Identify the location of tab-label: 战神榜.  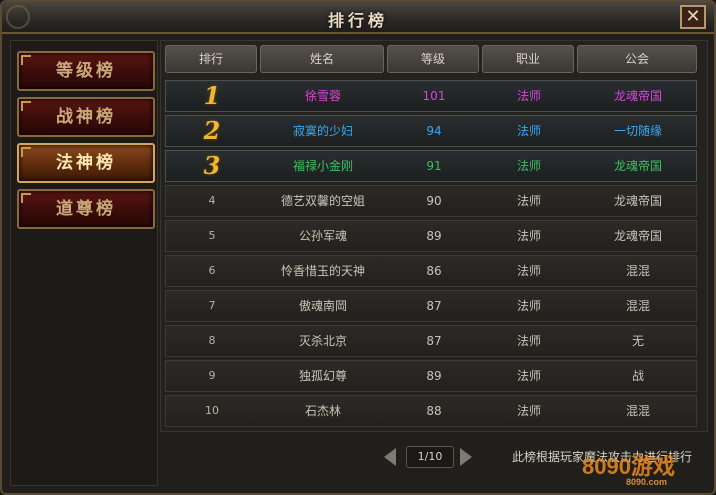
(86, 117).